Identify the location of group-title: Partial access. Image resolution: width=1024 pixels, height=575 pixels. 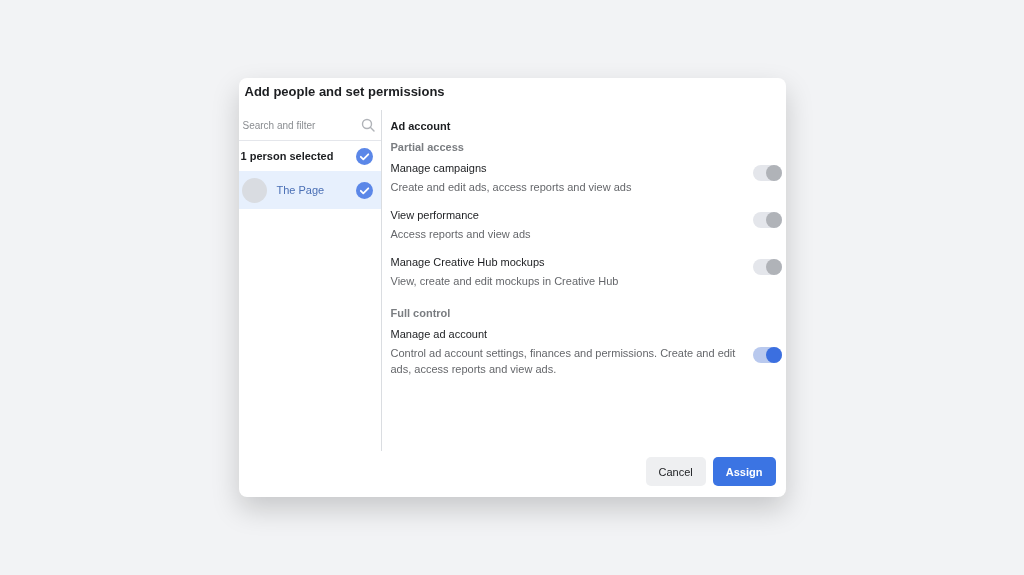
(427, 147).